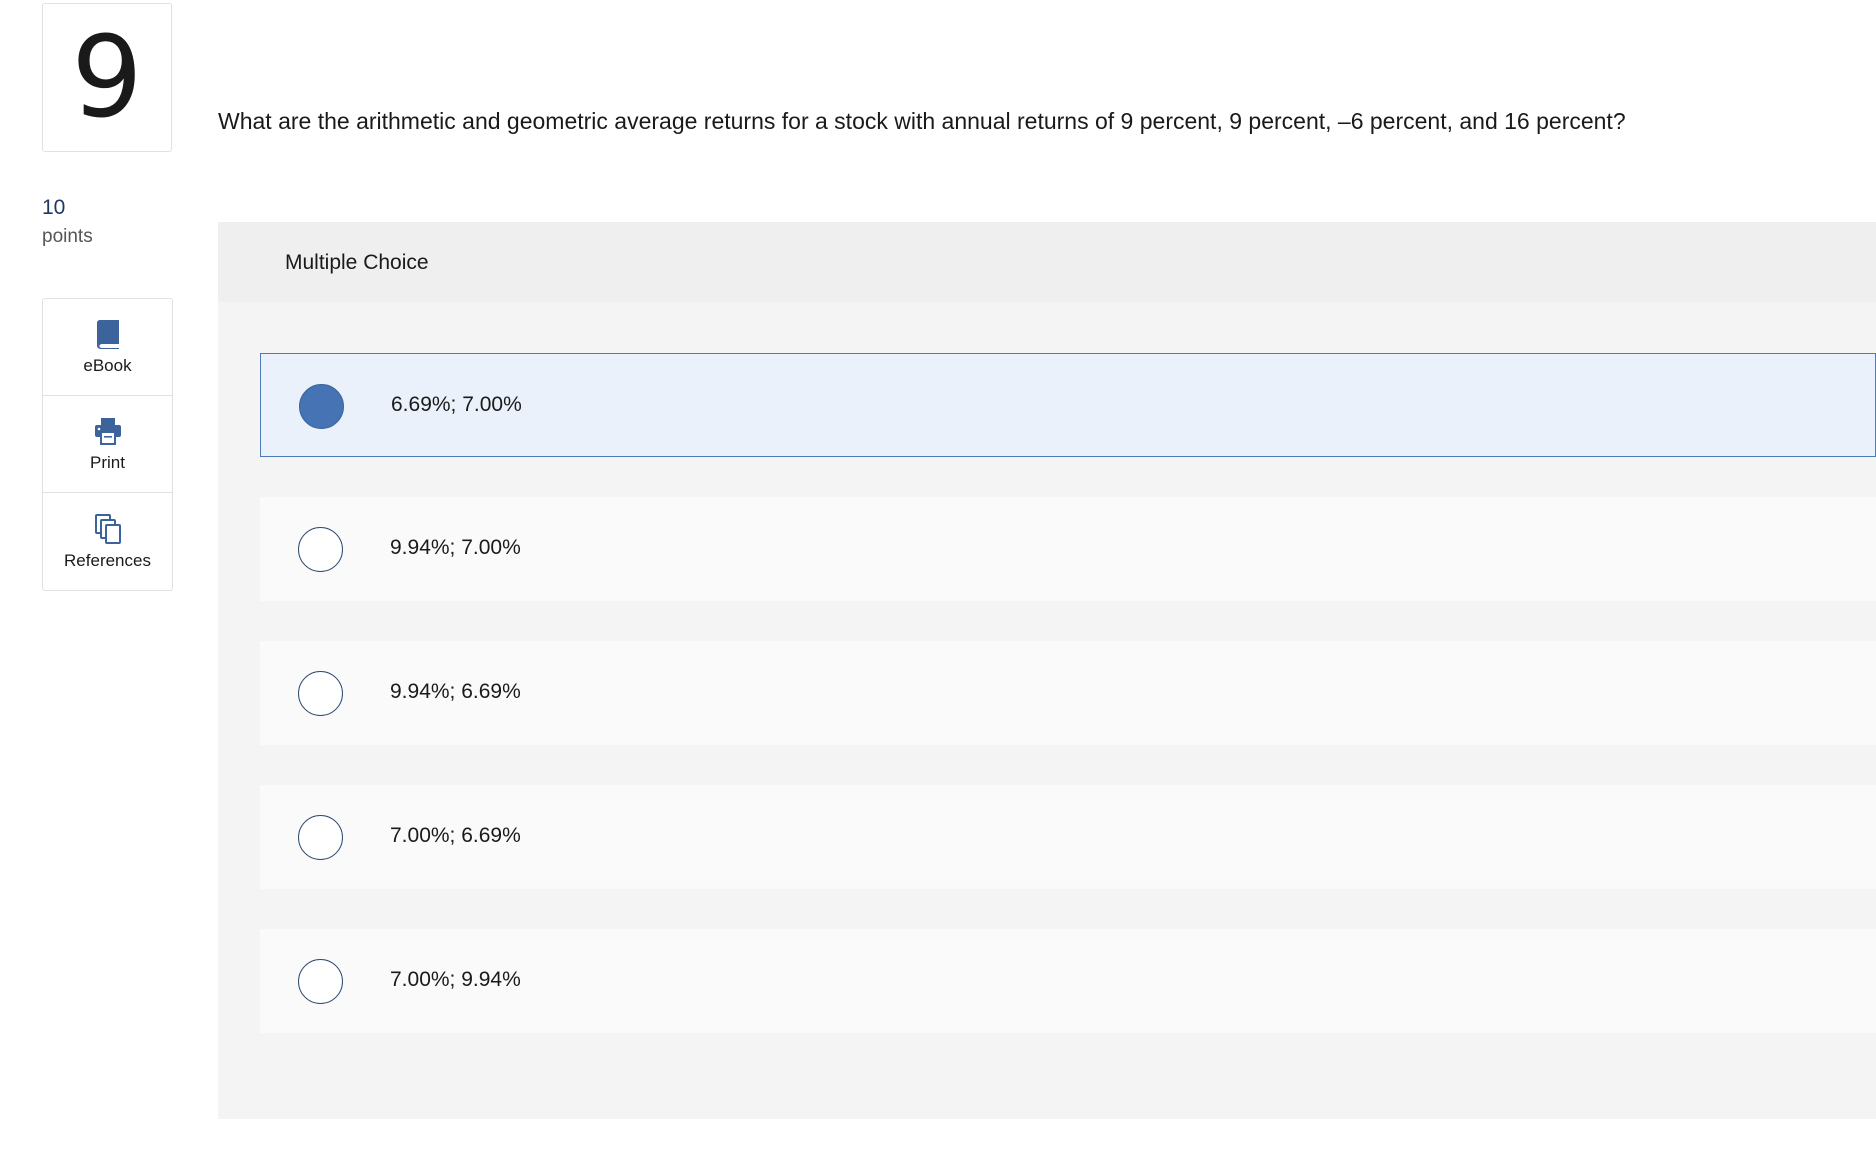 The height and width of the screenshot is (1172, 1876). I want to click on choice-text: 9.94%; 7.00%, so click(455, 547).